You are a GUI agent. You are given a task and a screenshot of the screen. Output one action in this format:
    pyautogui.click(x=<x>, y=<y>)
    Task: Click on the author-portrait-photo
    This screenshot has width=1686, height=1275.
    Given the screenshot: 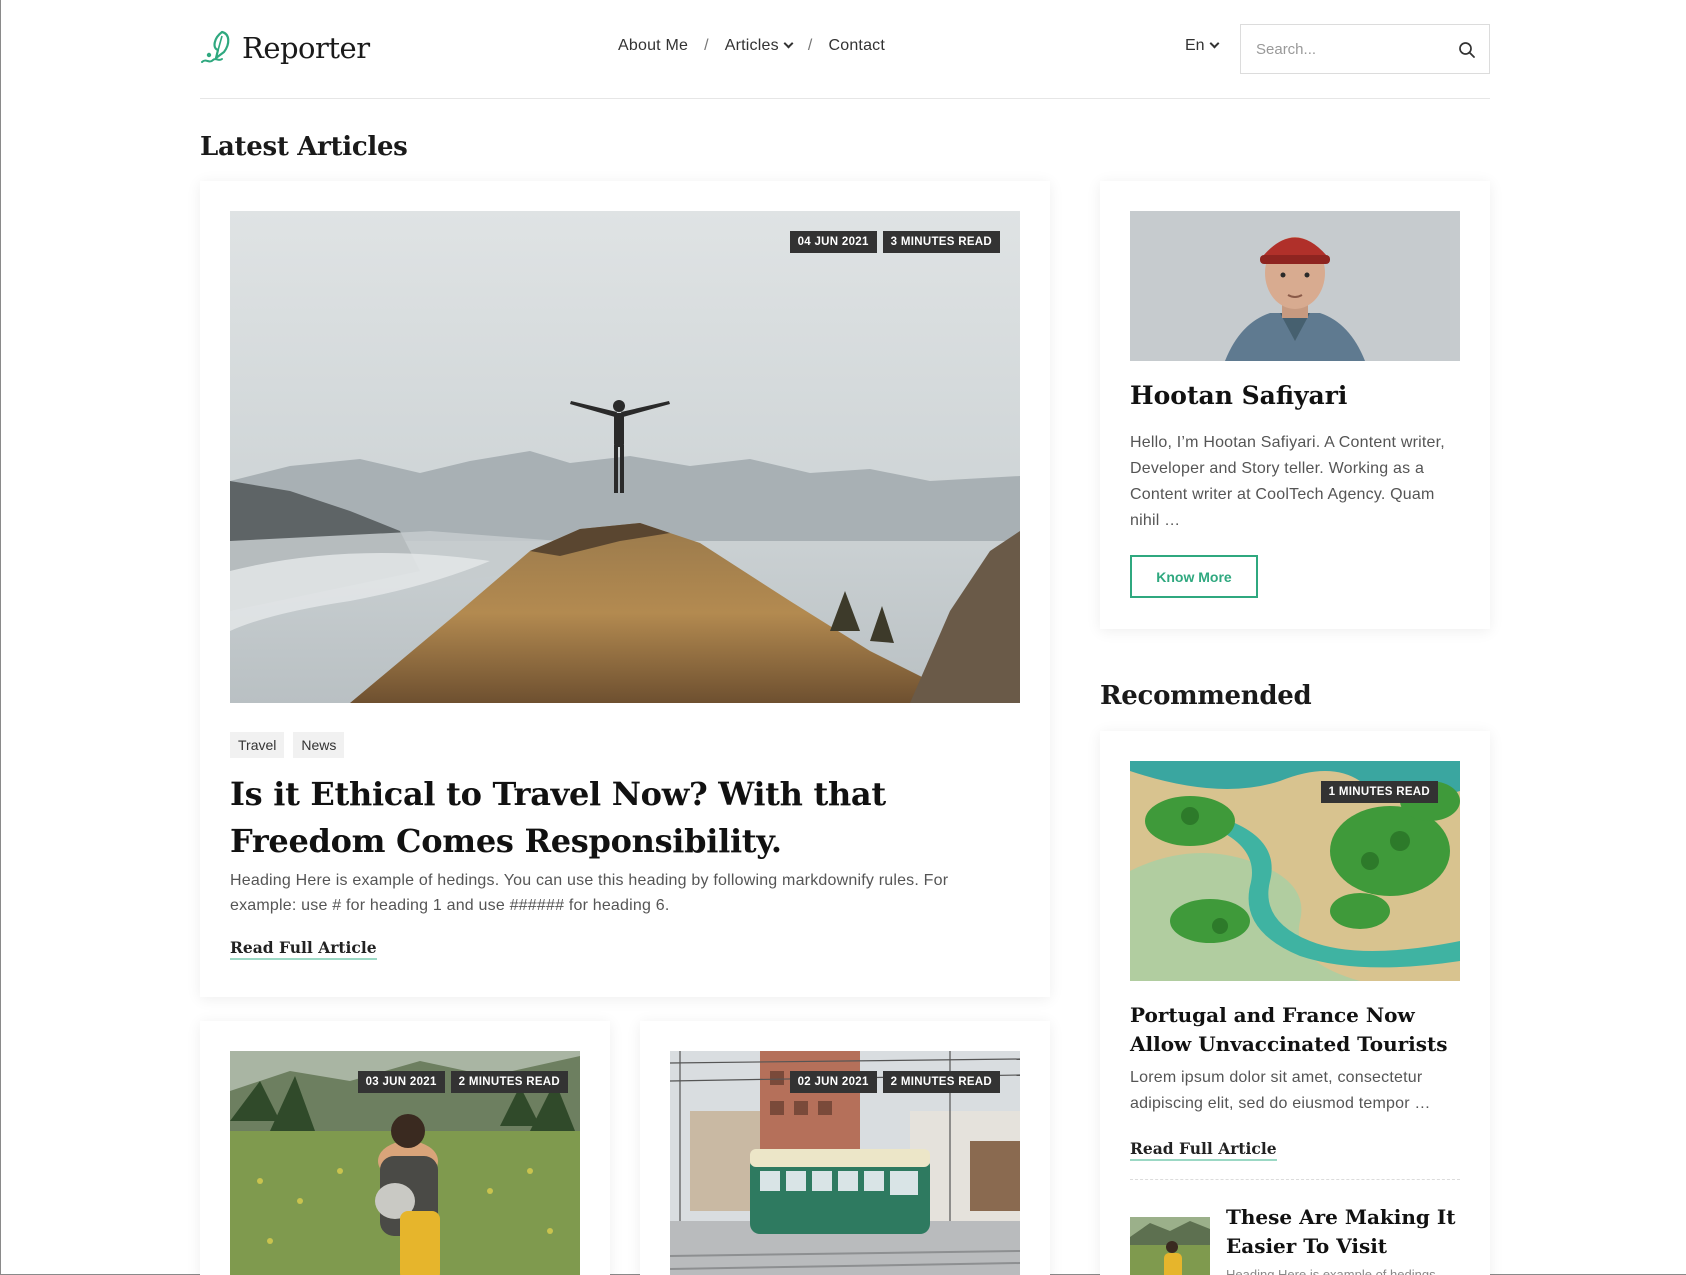 What is the action you would take?
    pyautogui.click(x=1295, y=286)
    